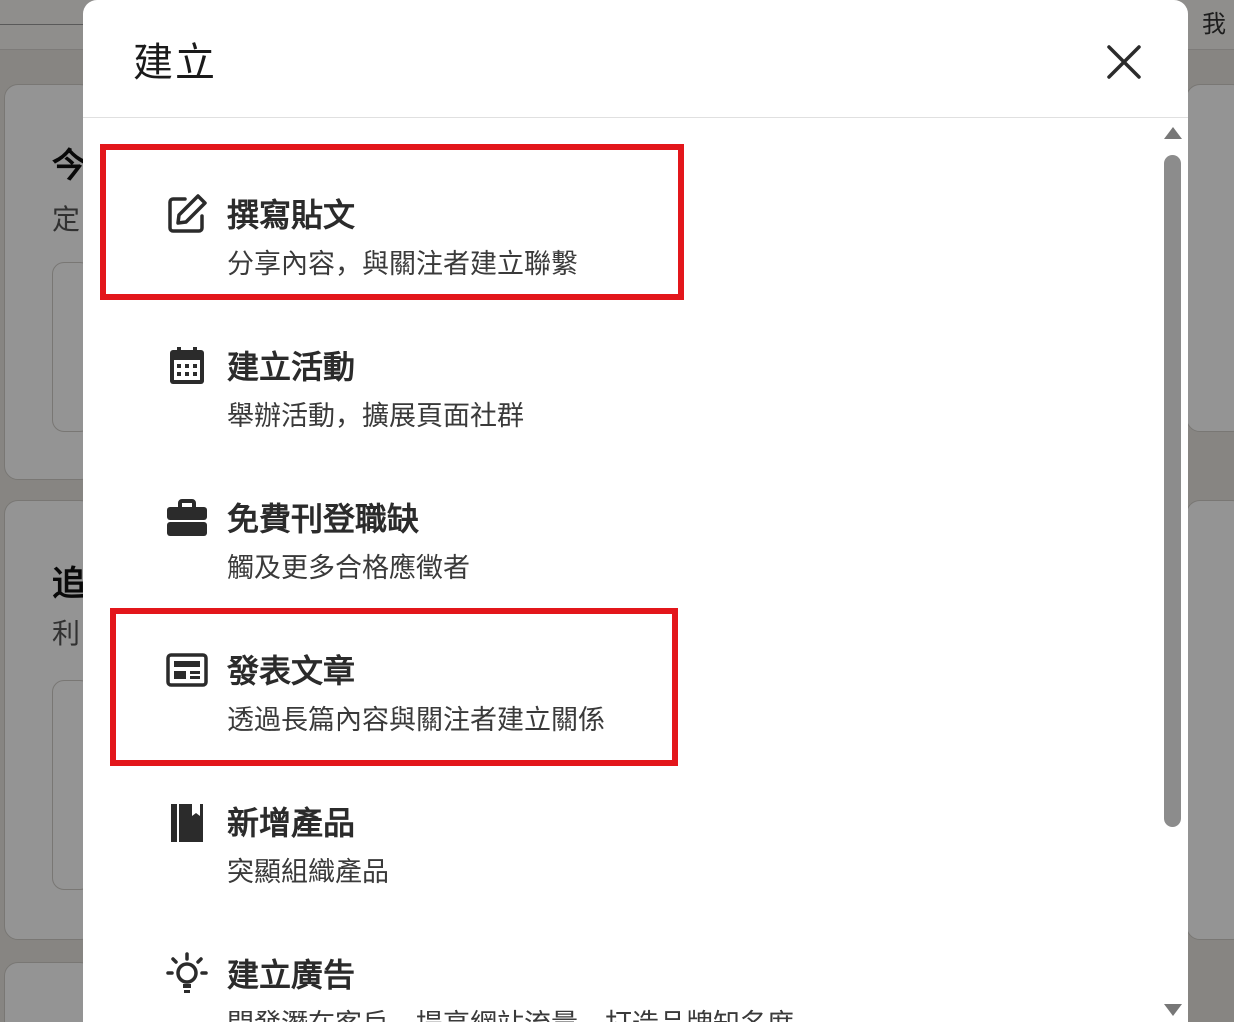 Image resolution: width=1234 pixels, height=1022 pixels. I want to click on calendar-icon, so click(187, 365).